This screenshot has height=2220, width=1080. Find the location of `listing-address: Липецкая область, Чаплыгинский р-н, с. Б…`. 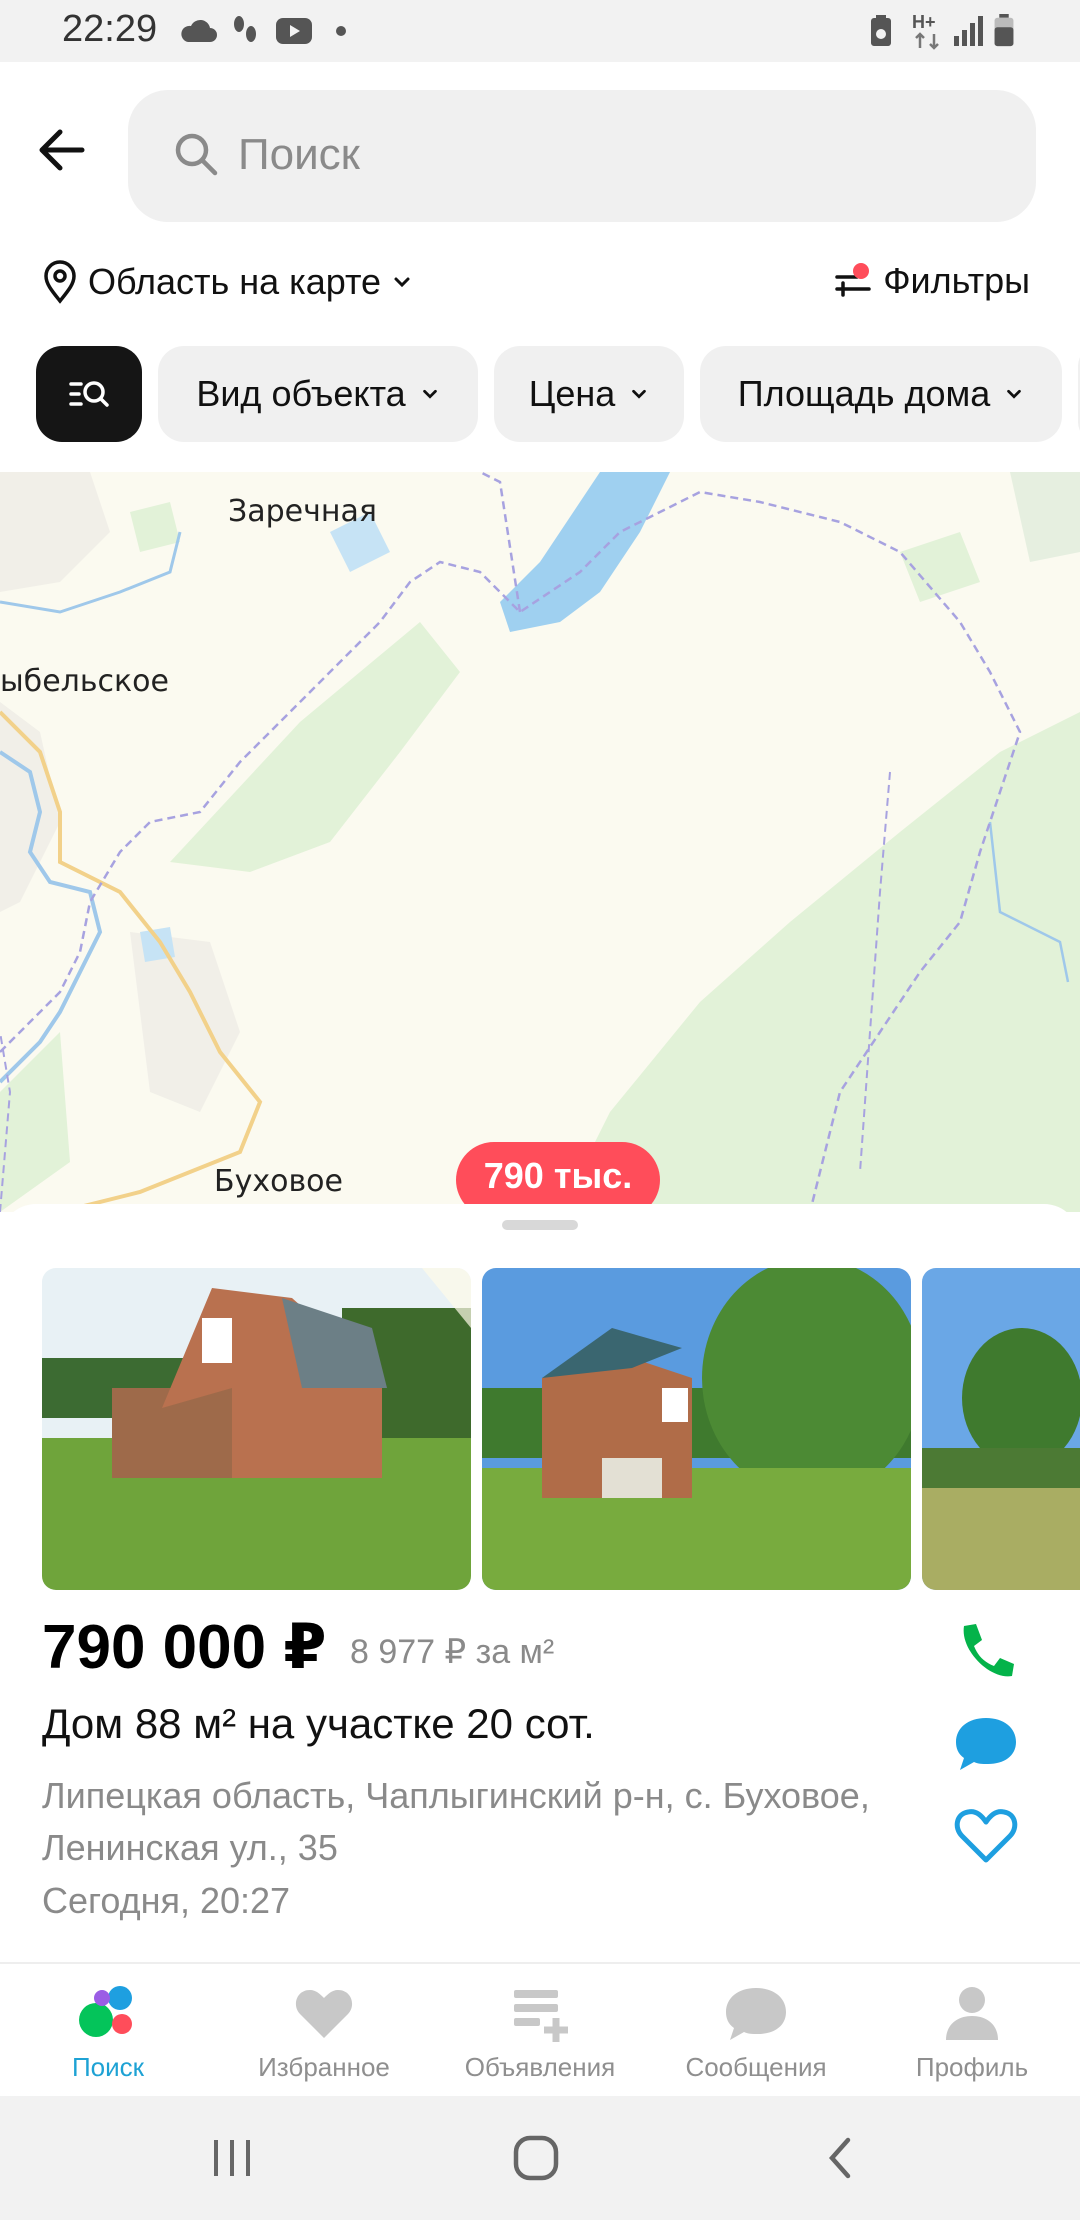

listing-address: Липецкая область, Чаплыгинский р-н, с. Б… is located at coordinates (456, 1821).